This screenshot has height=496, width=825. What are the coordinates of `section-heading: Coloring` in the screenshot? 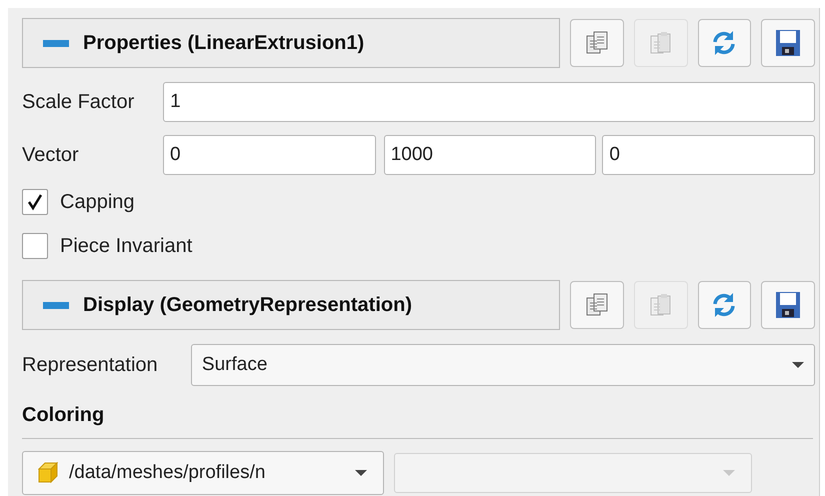 It's located at (64, 415).